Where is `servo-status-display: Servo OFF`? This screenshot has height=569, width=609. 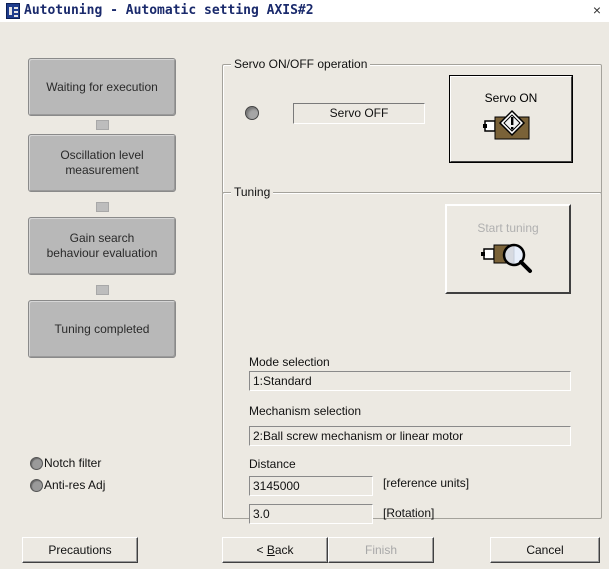
servo-status-display: Servo OFF is located at coordinates (359, 113).